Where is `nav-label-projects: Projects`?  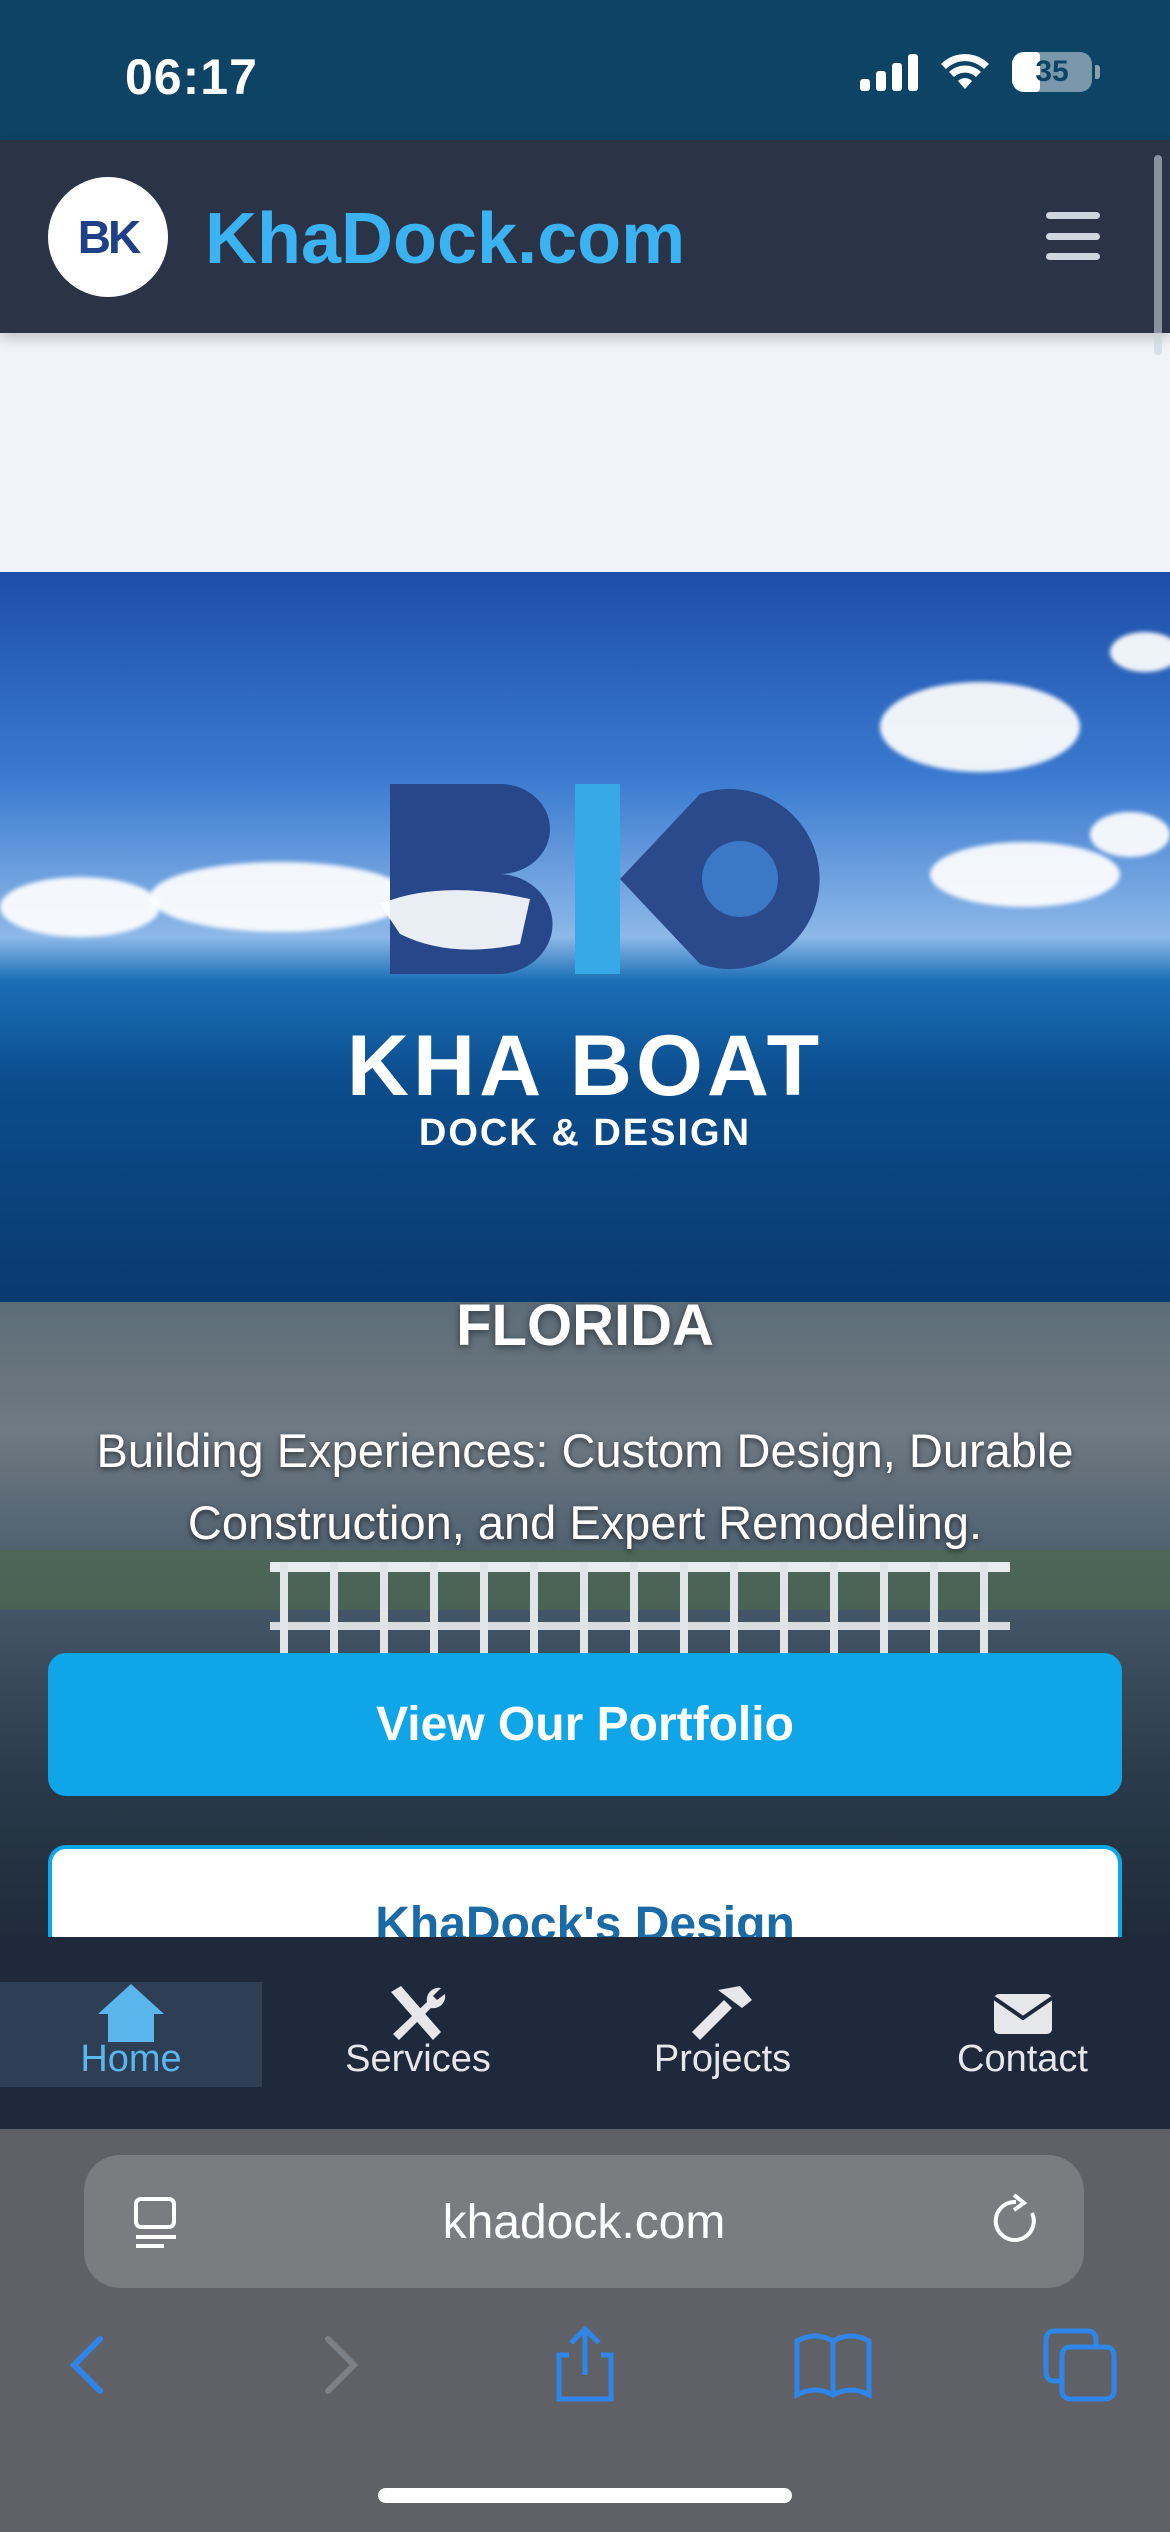 nav-label-projects: Projects is located at coordinates (722, 2059).